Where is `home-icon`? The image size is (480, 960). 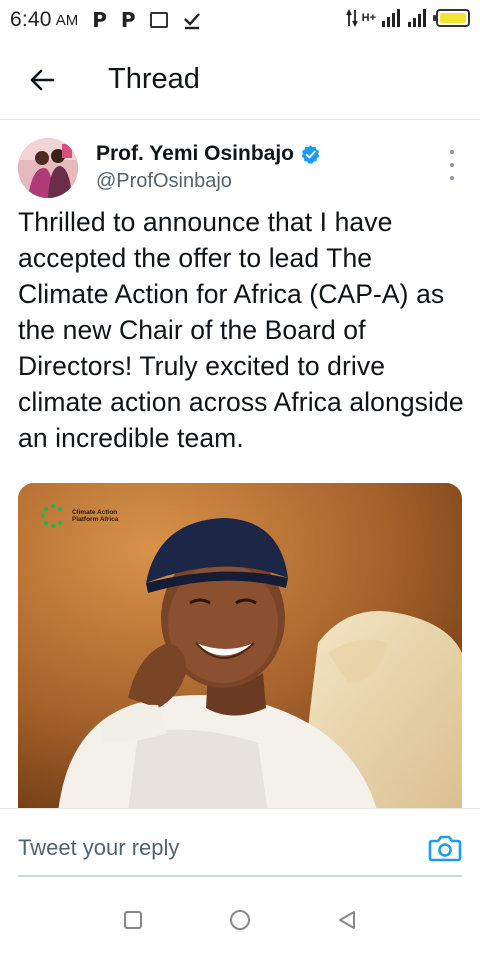
home-icon is located at coordinates (239, 920).